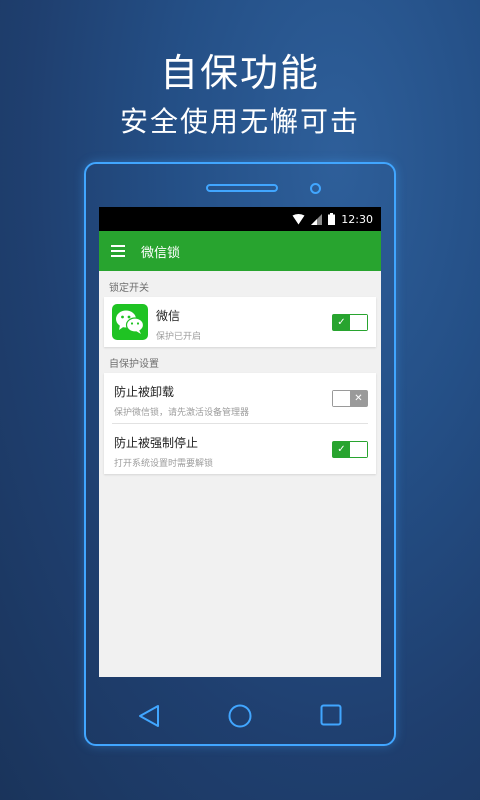  I want to click on item-description: 保护已开启, so click(179, 337).